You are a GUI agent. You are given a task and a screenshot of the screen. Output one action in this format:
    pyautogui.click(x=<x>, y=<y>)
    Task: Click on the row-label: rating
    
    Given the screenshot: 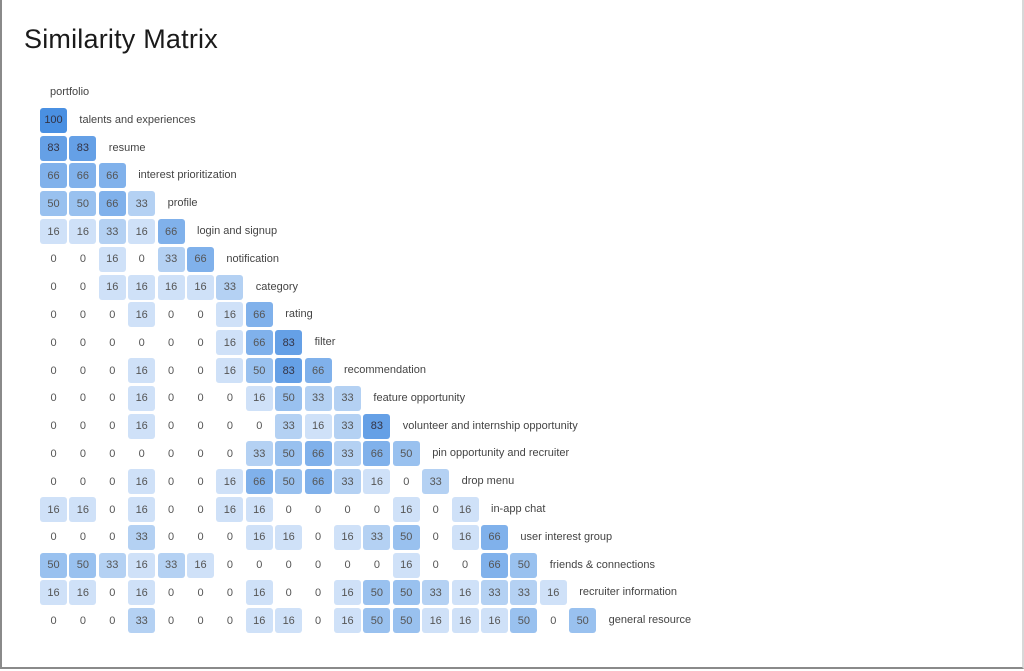 What is the action you would take?
    pyautogui.click(x=299, y=314)
    